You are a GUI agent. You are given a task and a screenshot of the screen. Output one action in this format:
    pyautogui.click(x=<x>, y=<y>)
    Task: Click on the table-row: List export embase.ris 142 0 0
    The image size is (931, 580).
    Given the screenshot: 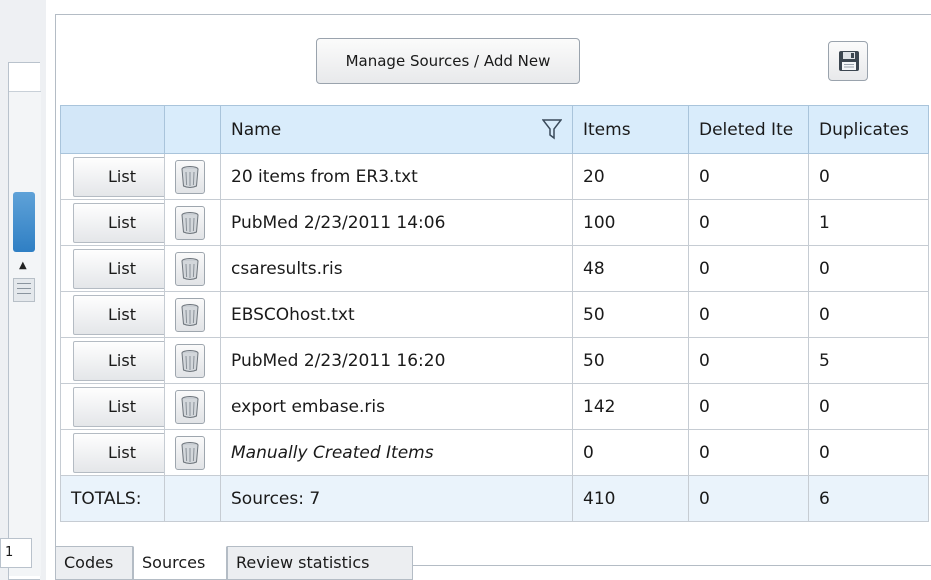 What is the action you would take?
    pyautogui.click(x=494, y=406)
    